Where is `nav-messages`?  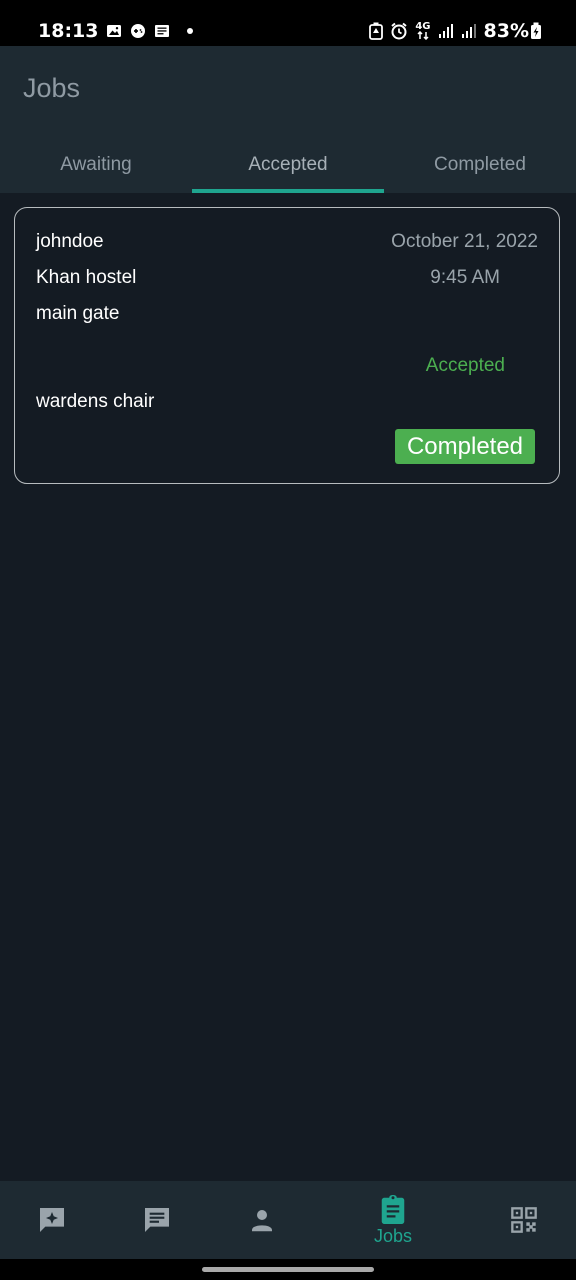
nav-messages is located at coordinates (157, 1220).